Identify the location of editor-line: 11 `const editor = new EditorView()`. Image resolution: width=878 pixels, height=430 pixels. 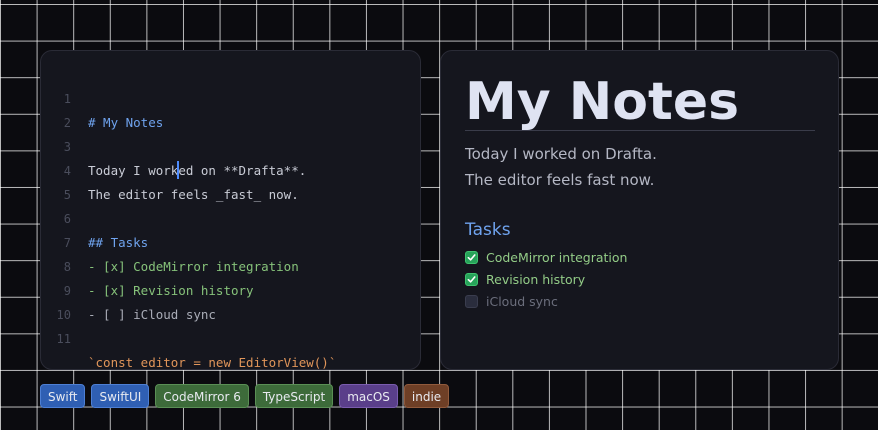
(189, 336).